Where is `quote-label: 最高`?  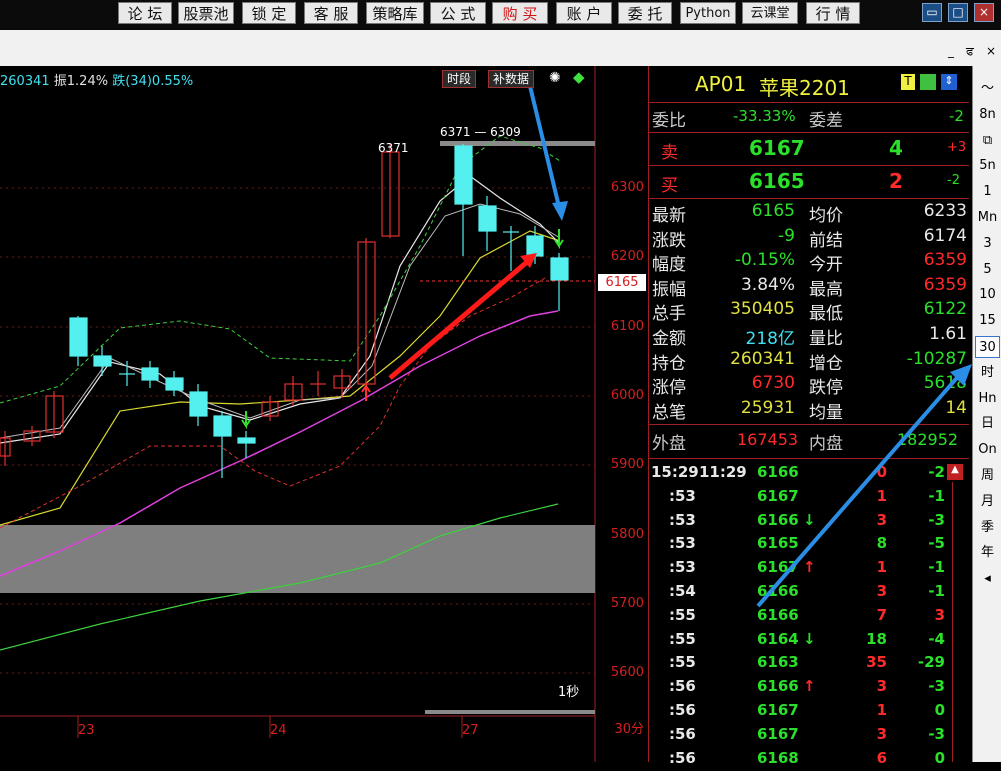
quote-label: 最高 is located at coordinates (826, 289).